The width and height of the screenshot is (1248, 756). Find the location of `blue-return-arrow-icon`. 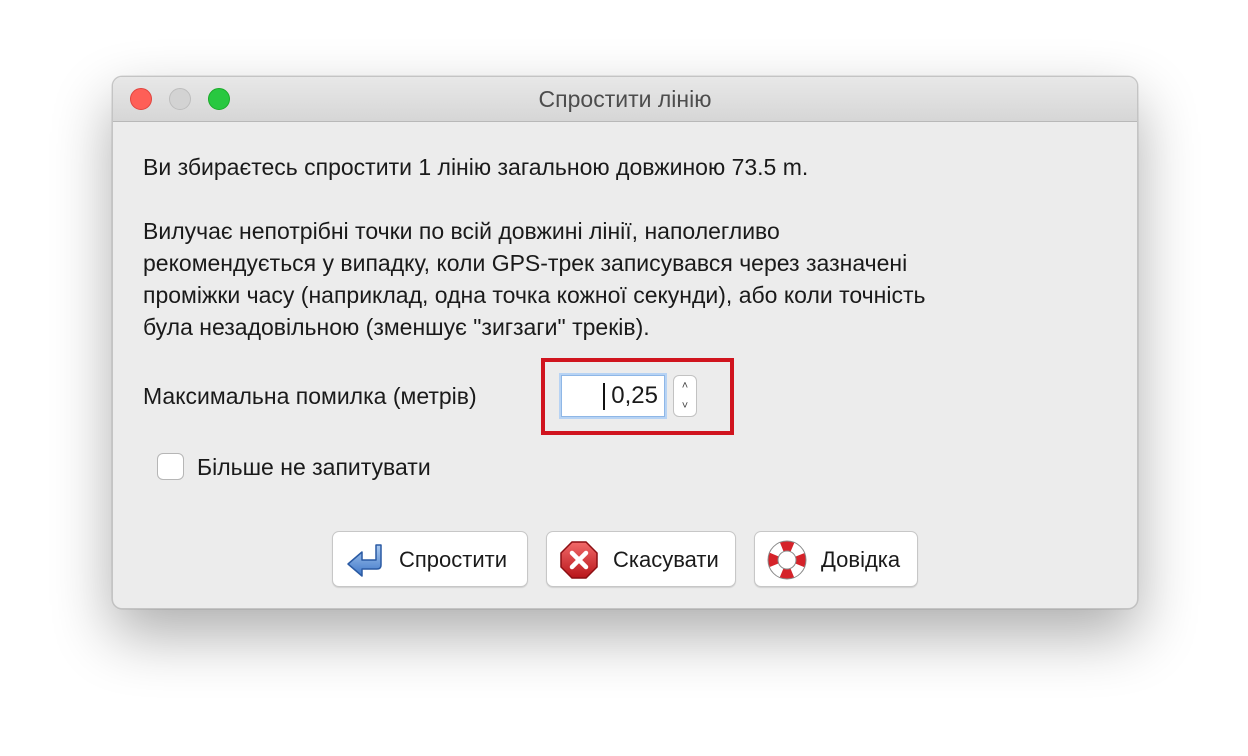

blue-return-arrow-icon is located at coordinates (364, 560).